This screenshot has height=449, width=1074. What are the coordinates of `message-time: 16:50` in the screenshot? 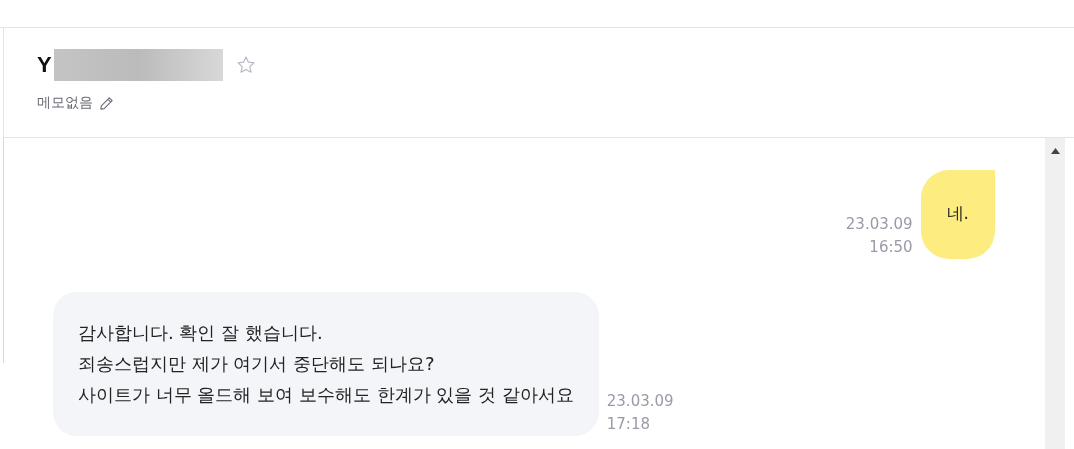 It's located at (891, 247).